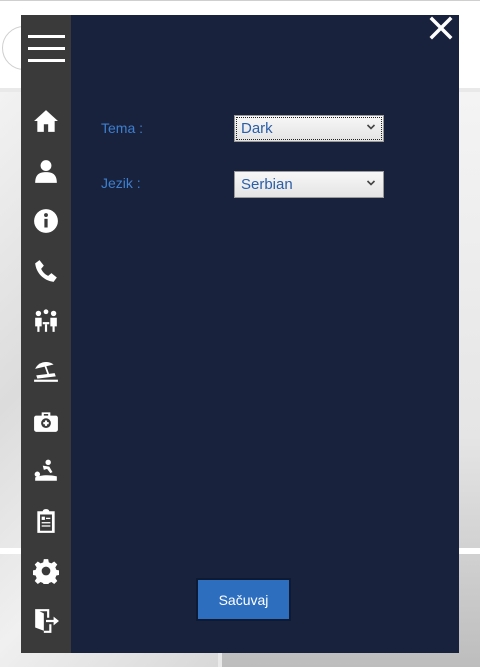  I want to click on close-icon, so click(441, 28).